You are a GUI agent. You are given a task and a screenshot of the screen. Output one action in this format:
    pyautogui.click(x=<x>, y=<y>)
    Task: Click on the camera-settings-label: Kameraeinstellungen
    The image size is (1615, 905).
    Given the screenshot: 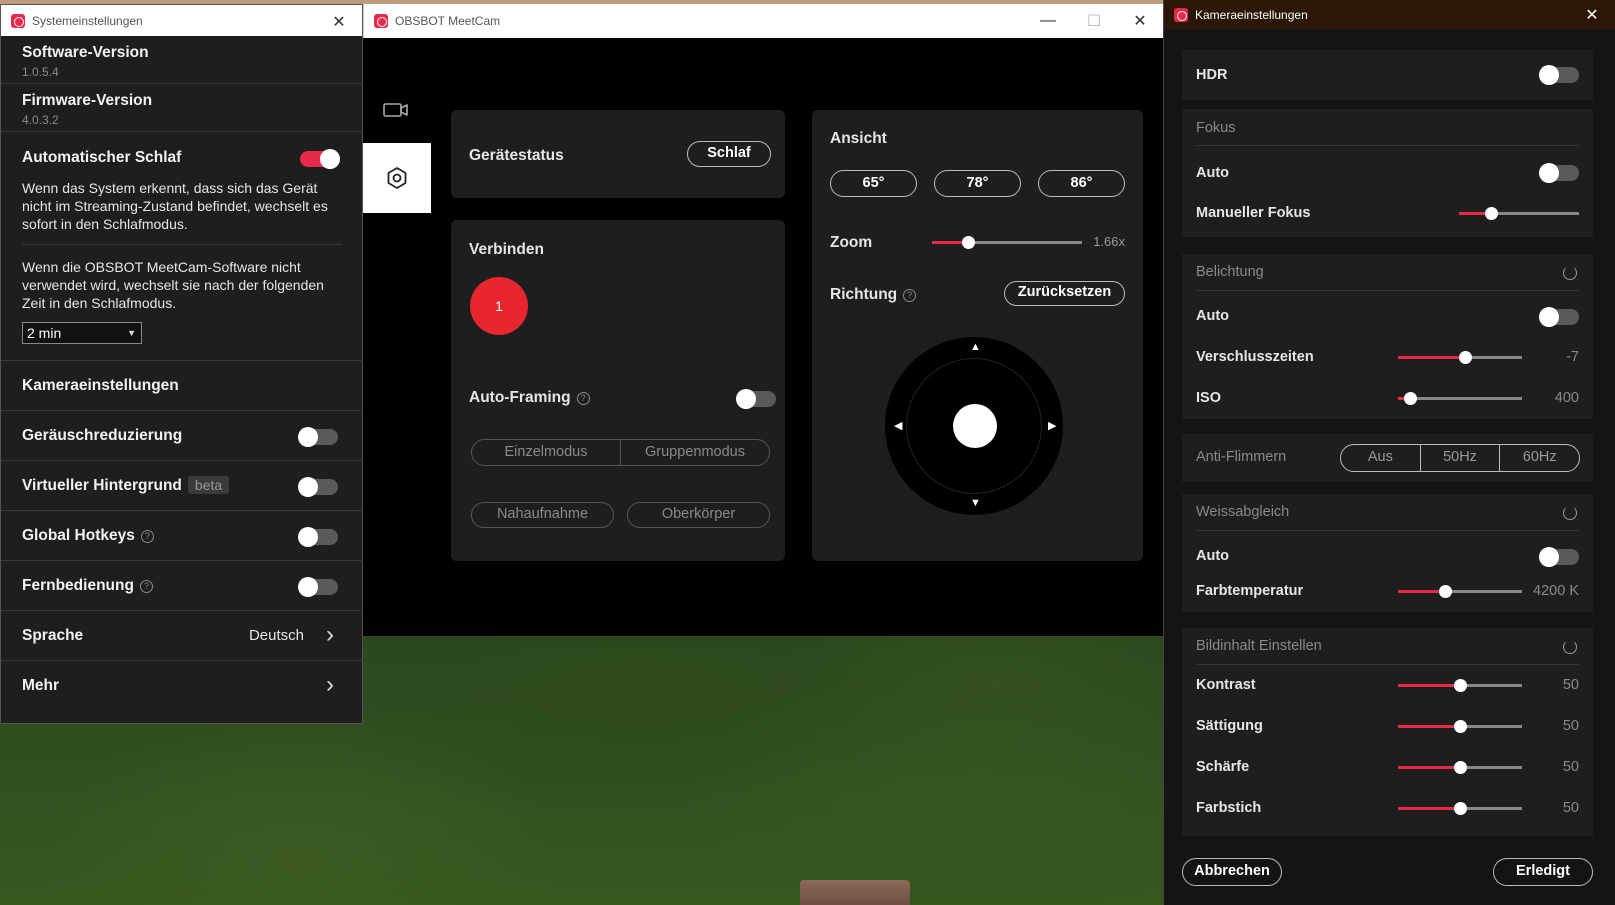 What is the action you would take?
    pyautogui.click(x=100, y=385)
    